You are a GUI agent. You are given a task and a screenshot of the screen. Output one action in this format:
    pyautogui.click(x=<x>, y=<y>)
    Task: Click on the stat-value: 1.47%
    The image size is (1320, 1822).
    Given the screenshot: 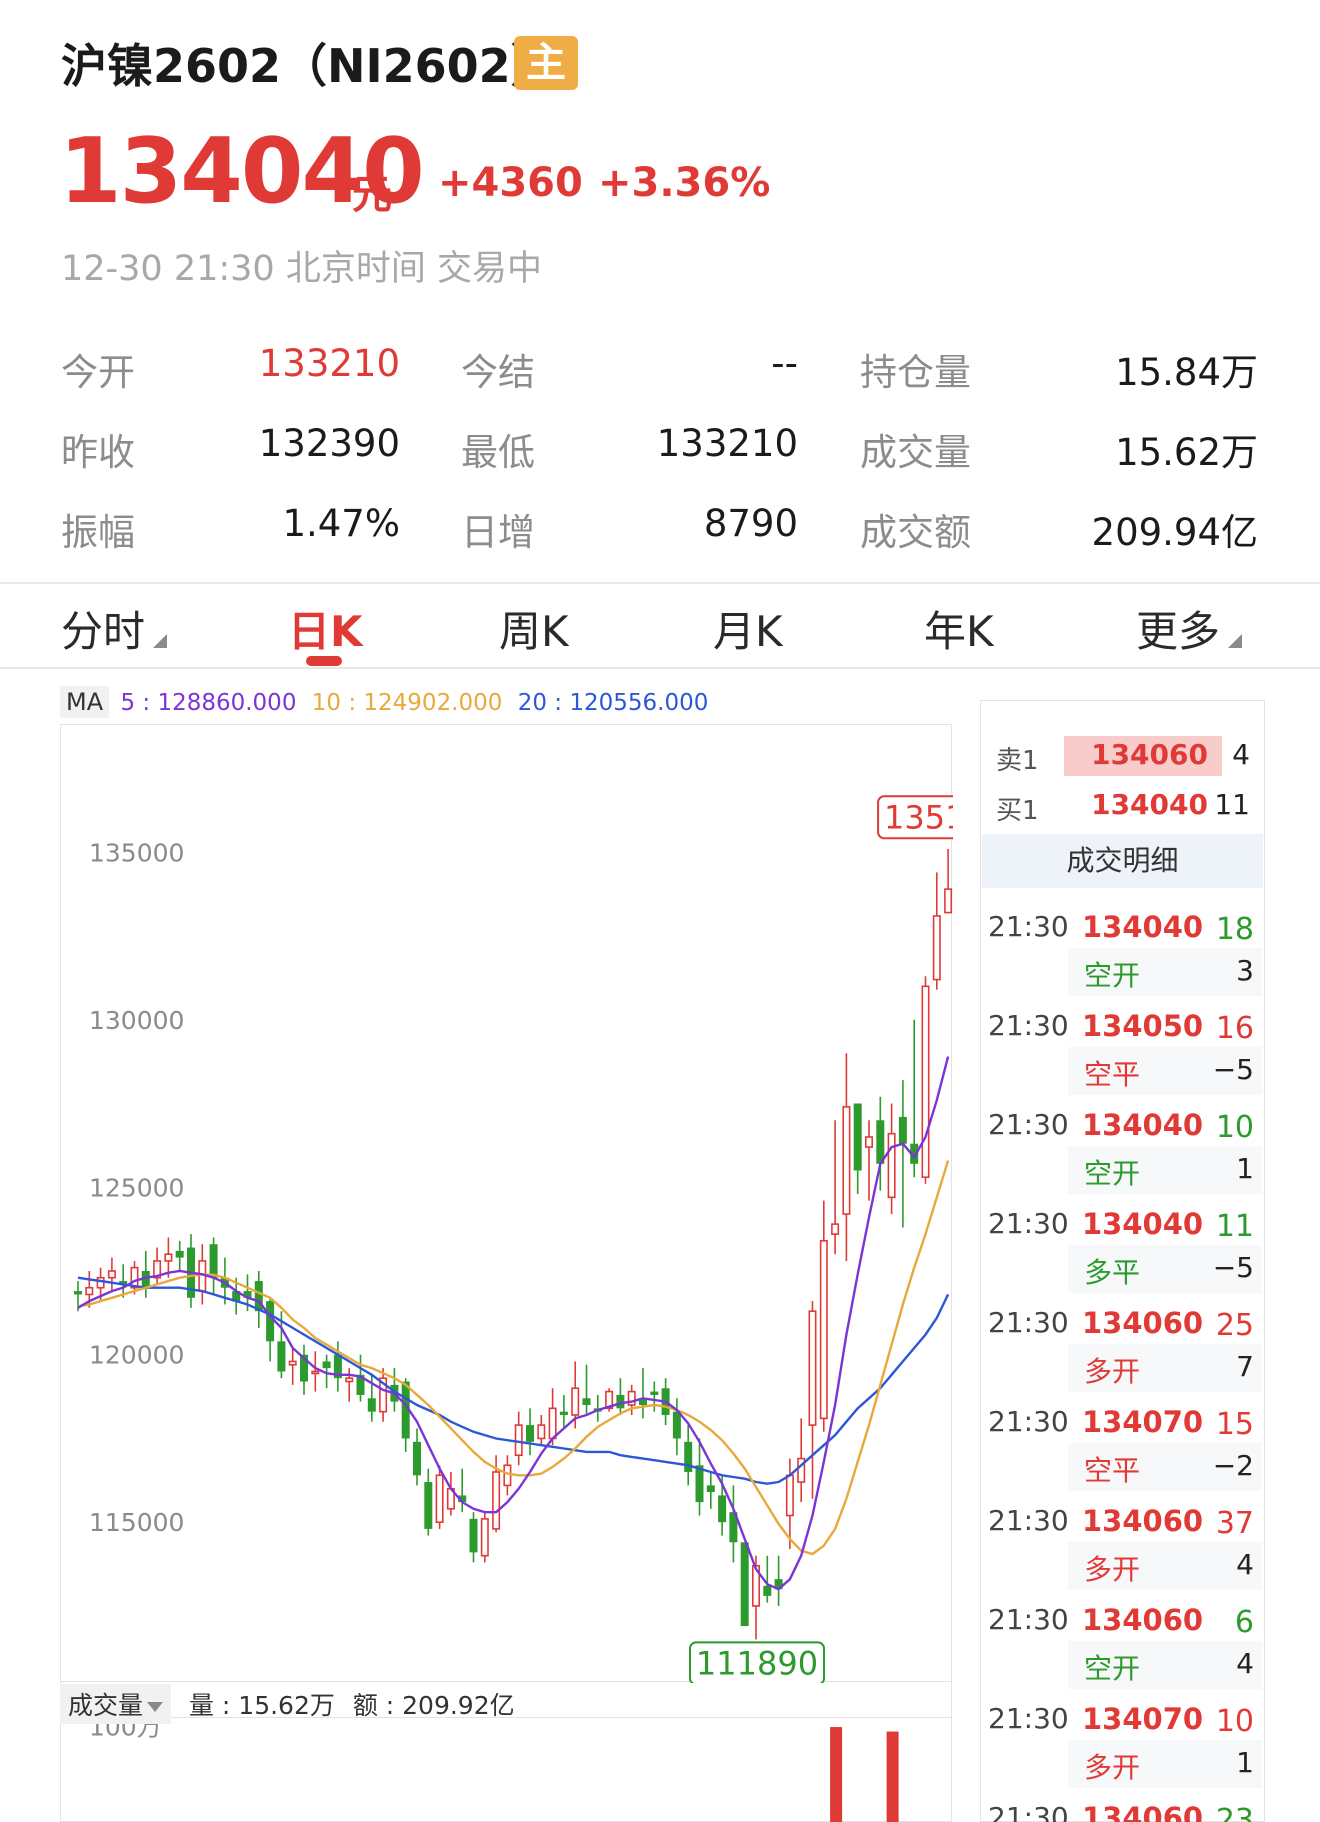 What is the action you would take?
    pyautogui.click(x=341, y=523)
    